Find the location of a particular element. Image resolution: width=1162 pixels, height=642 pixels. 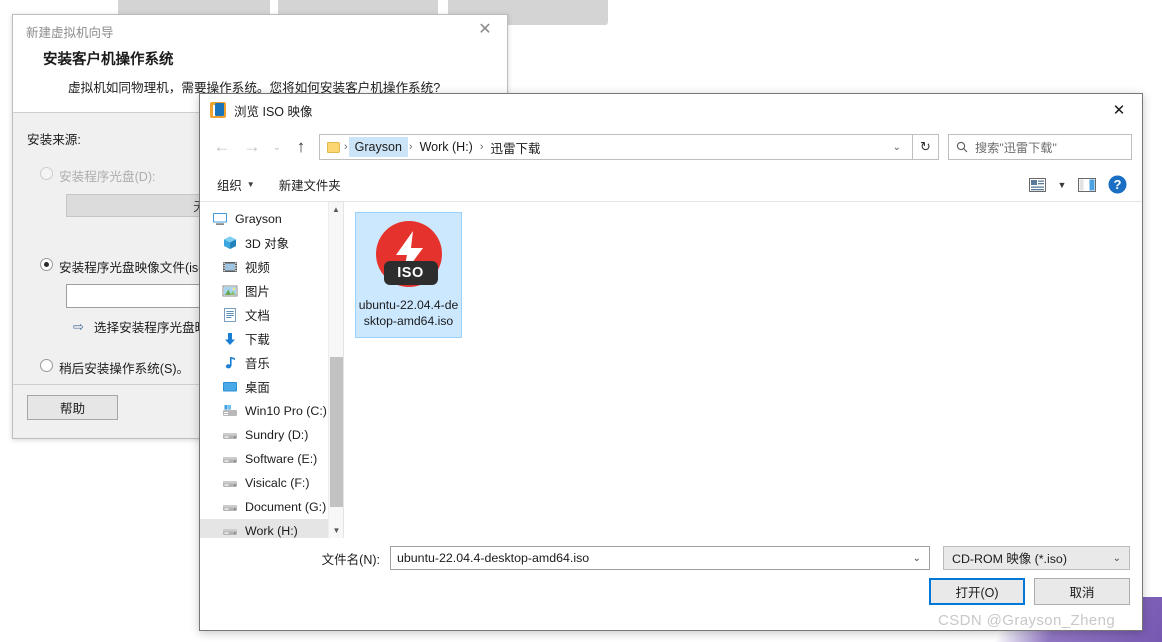

sidebar-item-label: 桌面 is located at coordinates (257, 388).